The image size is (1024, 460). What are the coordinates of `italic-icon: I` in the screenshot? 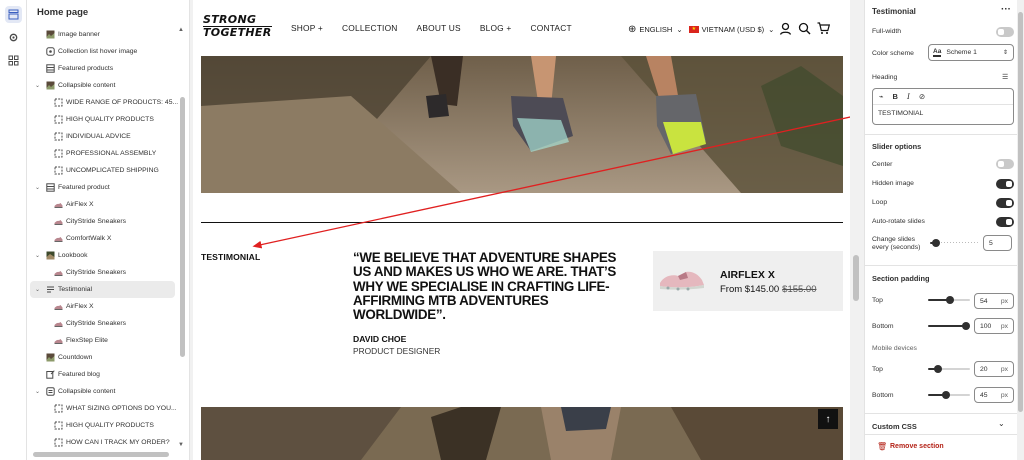 It's located at (908, 96).